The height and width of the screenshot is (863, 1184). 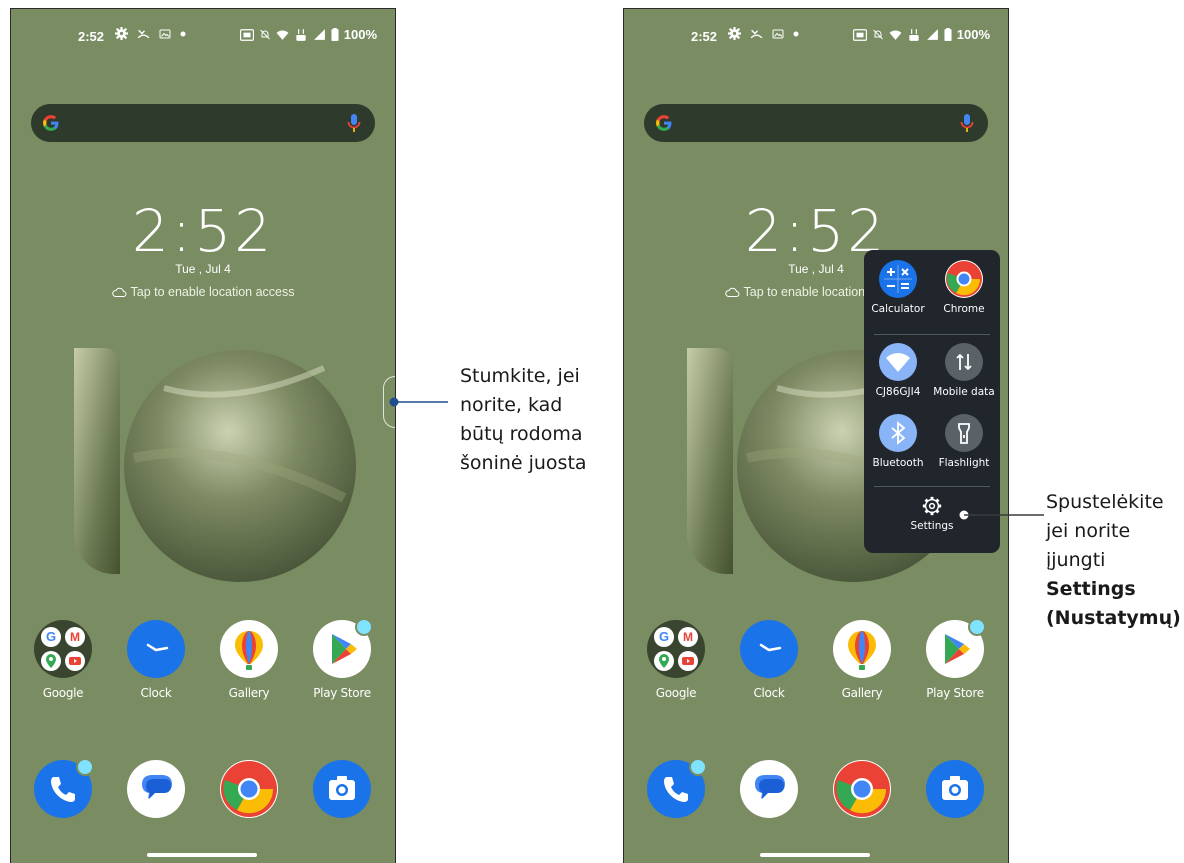 I want to click on home-clock: 2:52, so click(x=203, y=231).